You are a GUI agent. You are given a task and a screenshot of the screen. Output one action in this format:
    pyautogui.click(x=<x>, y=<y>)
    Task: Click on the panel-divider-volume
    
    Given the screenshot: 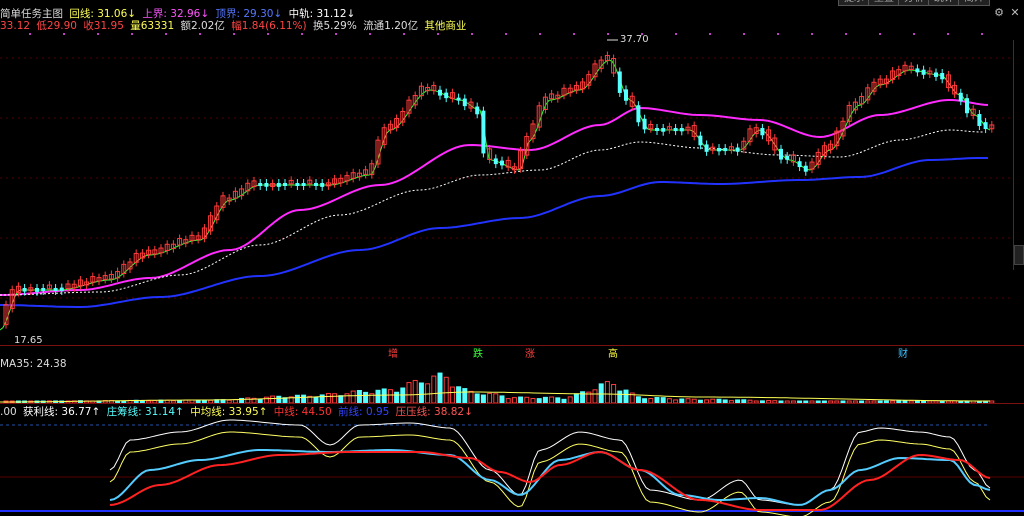 What is the action you would take?
    pyautogui.click(x=512, y=345)
    